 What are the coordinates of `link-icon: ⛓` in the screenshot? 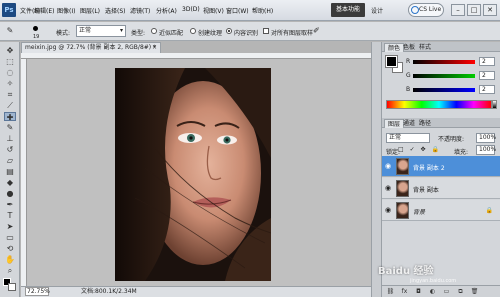 It's located at (390, 292).